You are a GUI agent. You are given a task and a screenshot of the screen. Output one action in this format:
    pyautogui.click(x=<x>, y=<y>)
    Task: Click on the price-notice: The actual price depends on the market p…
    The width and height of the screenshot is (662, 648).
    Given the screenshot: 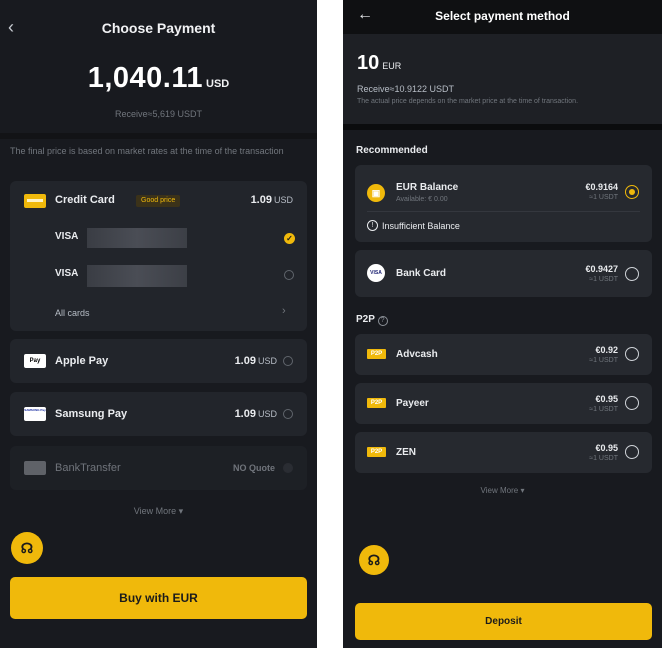 What is the action you would take?
    pyautogui.click(x=468, y=101)
    